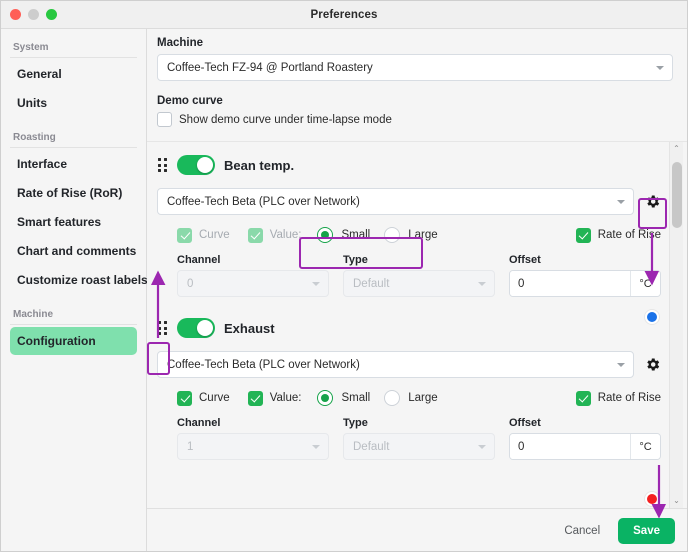  What do you see at coordinates (417, 529) in the screenshot?
I see `dialog-footer: Cancel Save` at bounding box center [417, 529].